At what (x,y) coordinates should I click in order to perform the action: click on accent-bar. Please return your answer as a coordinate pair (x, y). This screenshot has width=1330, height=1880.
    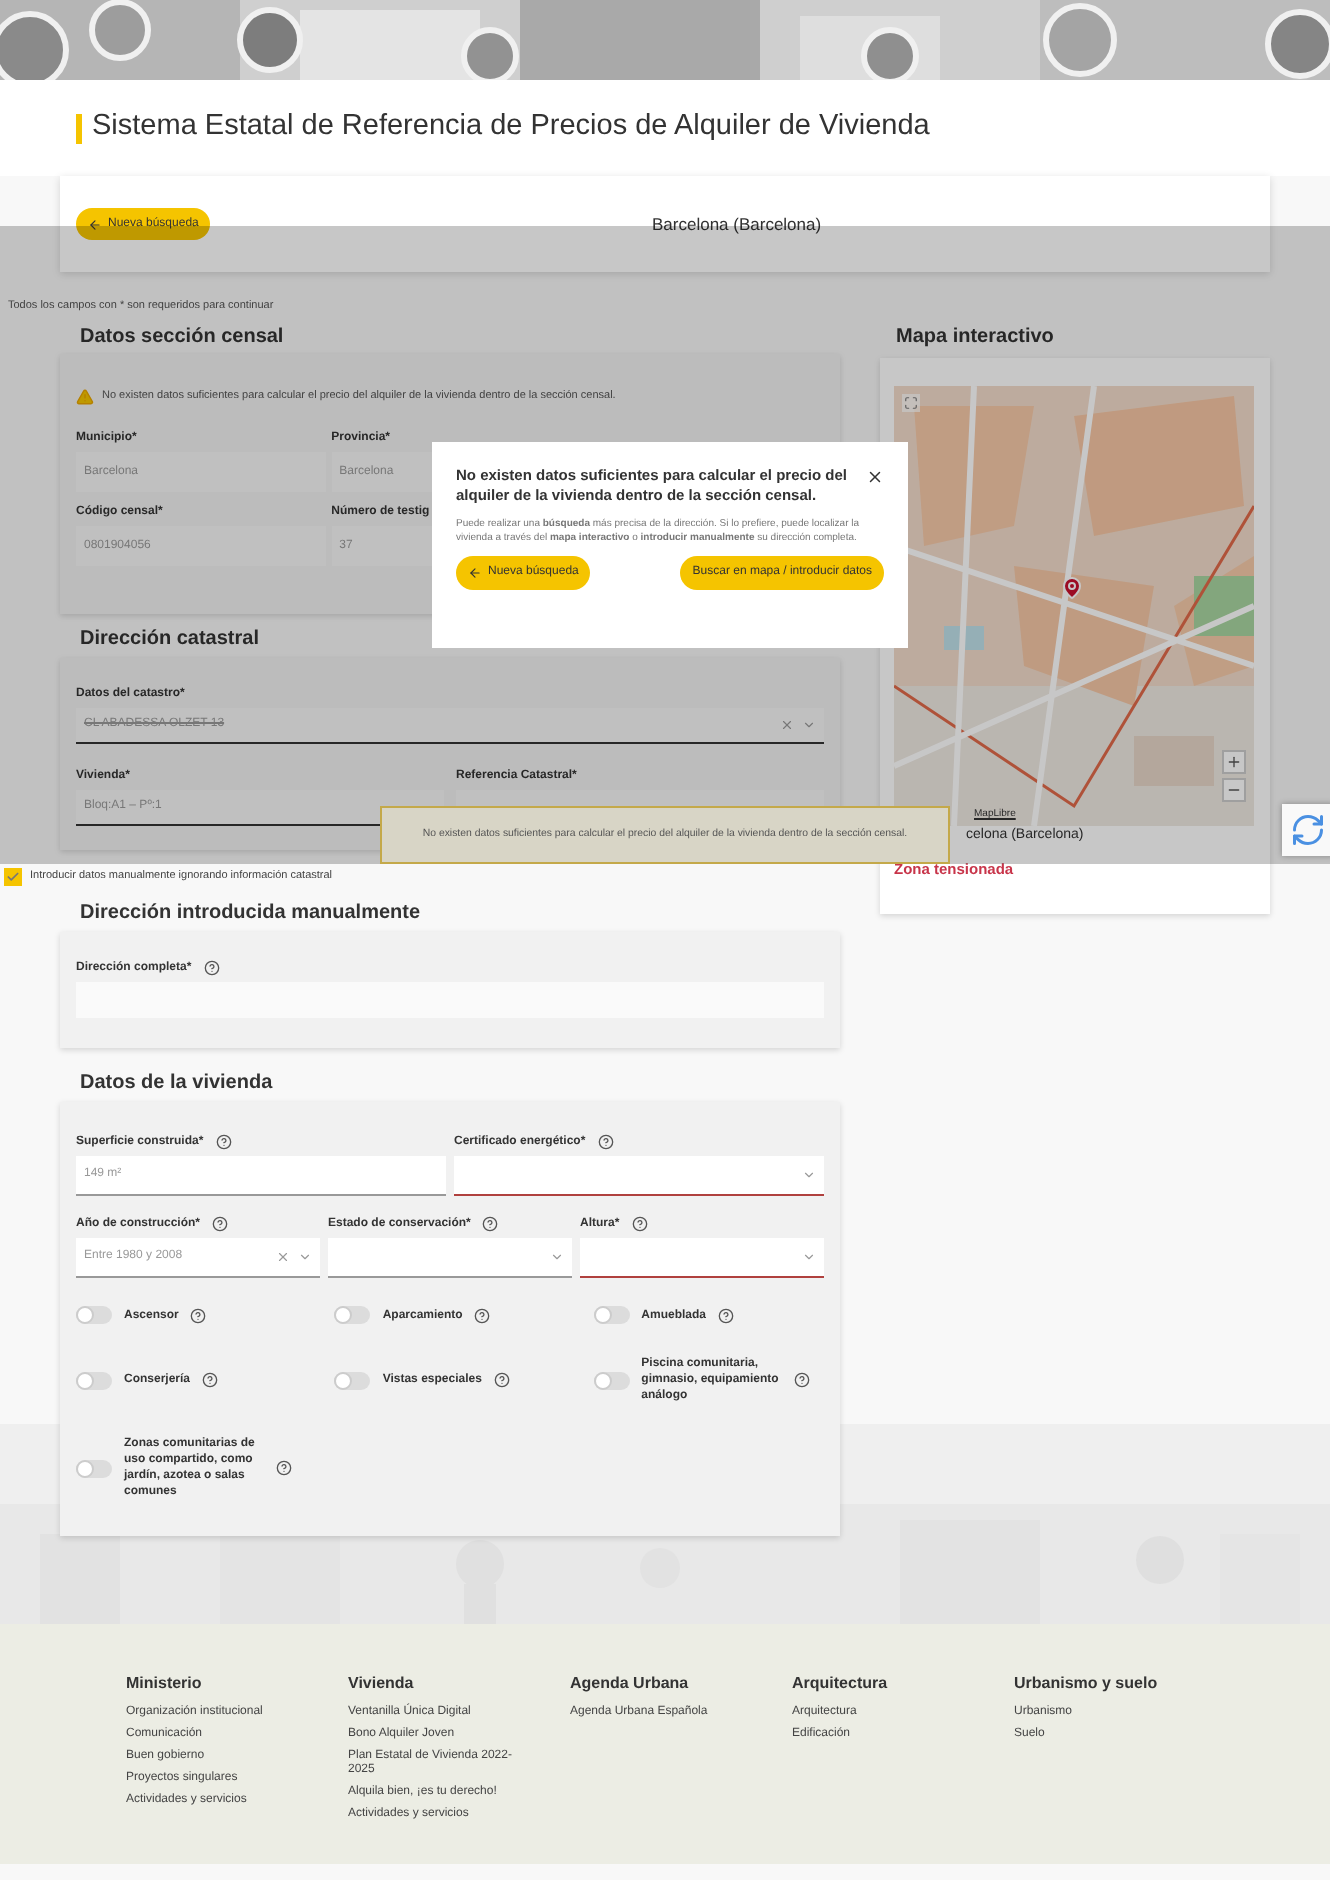
    Looking at the image, I should click on (79, 128).